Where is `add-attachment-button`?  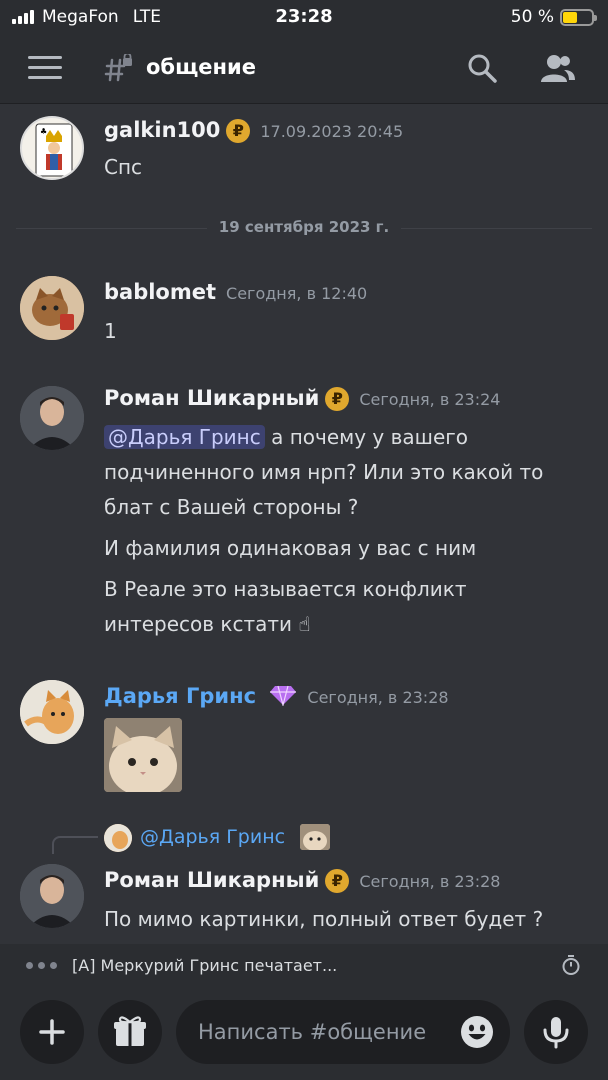
add-attachment-button is located at coordinates (52, 1032).